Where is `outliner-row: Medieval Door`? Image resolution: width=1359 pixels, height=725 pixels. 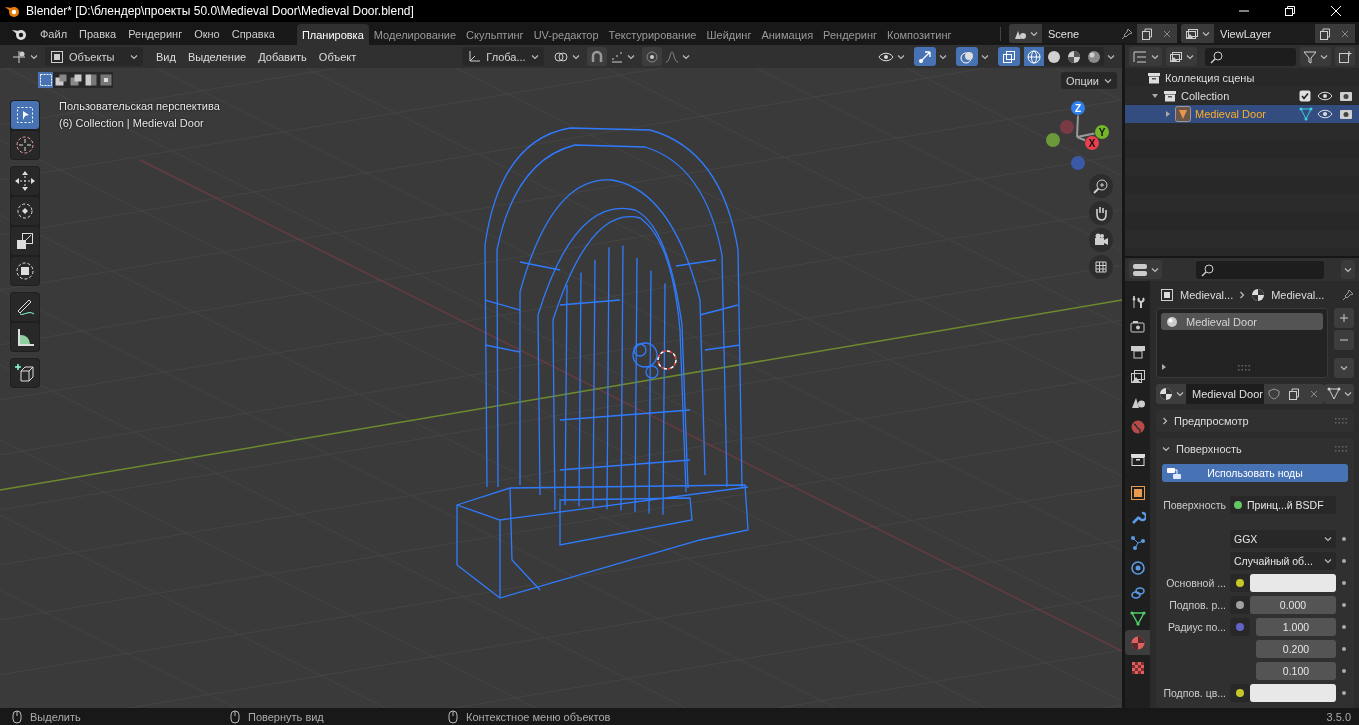 outliner-row: Medieval Door is located at coordinates (1242, 114).